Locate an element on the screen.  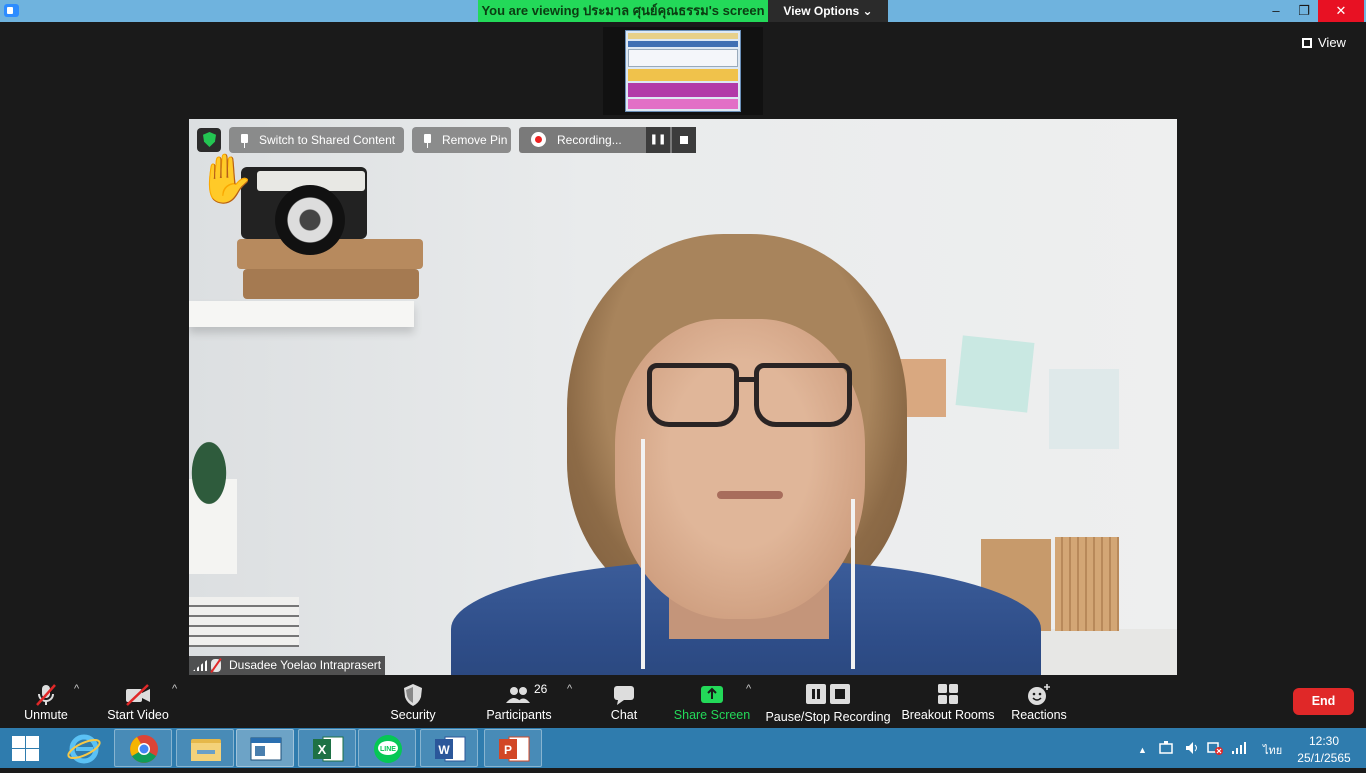
internet-explorer-taskbar is located at coordinates (83, 748).